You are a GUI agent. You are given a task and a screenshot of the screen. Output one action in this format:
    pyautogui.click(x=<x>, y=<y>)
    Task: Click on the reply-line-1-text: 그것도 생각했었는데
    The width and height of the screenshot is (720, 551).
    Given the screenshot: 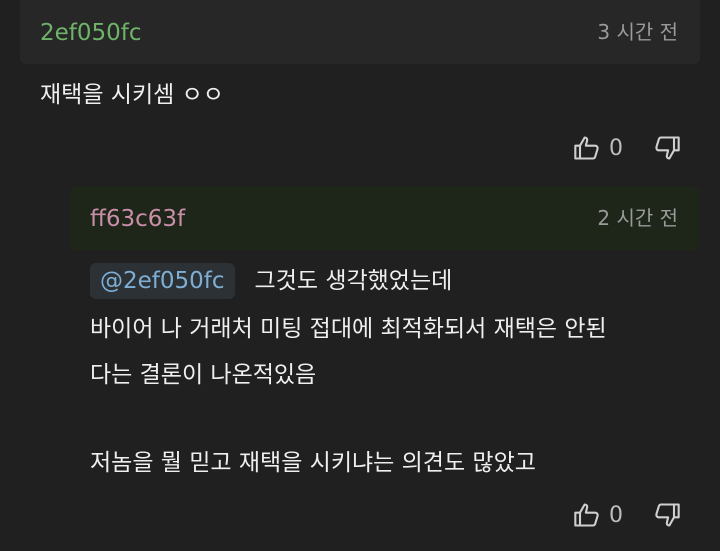 What is the action you would take?
    pyautogui.click(x=353, y=281)
    